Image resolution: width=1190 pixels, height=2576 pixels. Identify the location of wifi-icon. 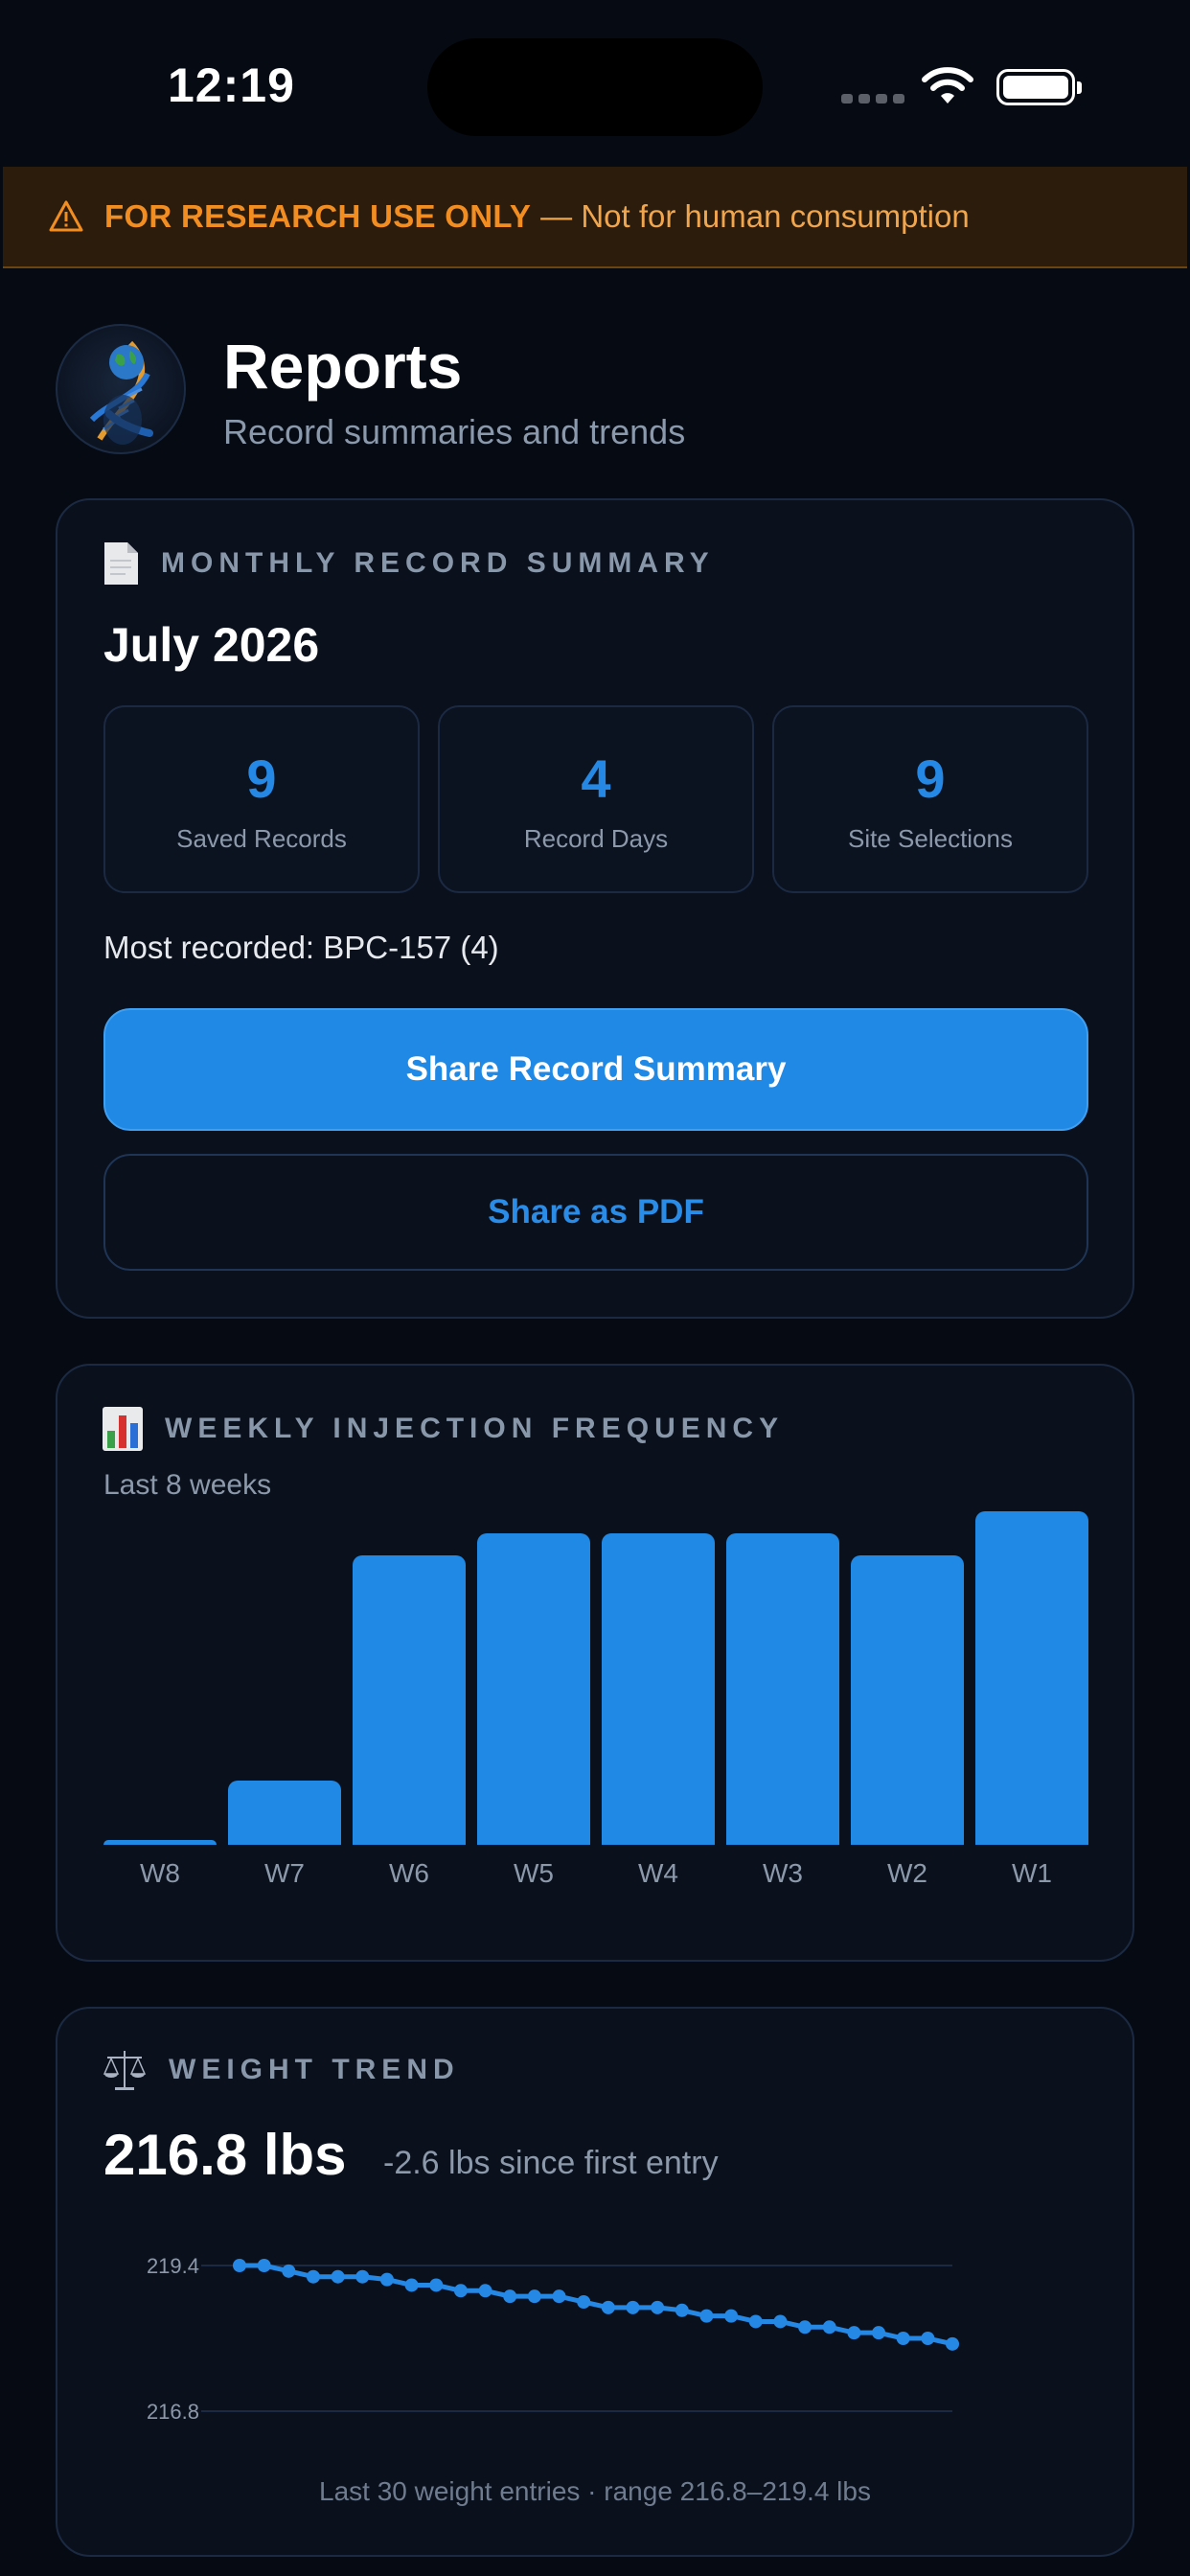
(948, 85).